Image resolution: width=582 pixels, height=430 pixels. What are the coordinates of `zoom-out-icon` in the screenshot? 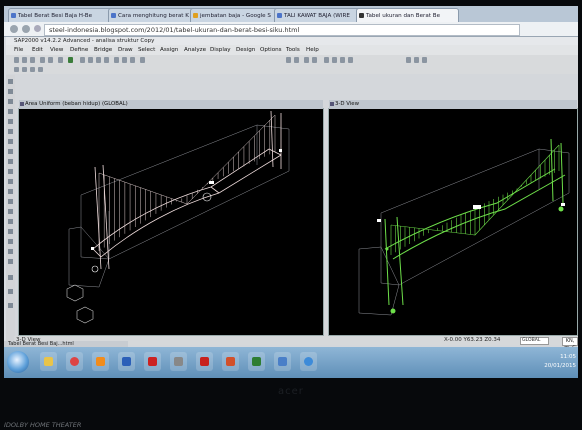 It's located at (90, 60).